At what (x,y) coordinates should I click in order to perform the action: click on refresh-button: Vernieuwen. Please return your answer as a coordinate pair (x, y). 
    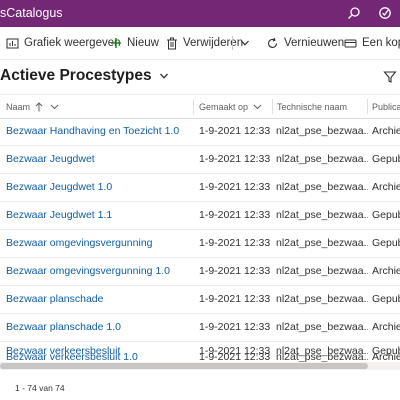
    Looking at the image, I should click on (305, 43).